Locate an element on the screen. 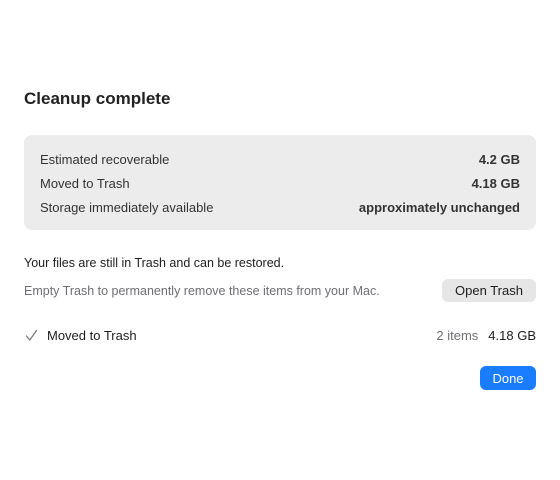 This screenshot has height=480, width=560. result-size: 4.18 GB is located at coordinates (512, 335).